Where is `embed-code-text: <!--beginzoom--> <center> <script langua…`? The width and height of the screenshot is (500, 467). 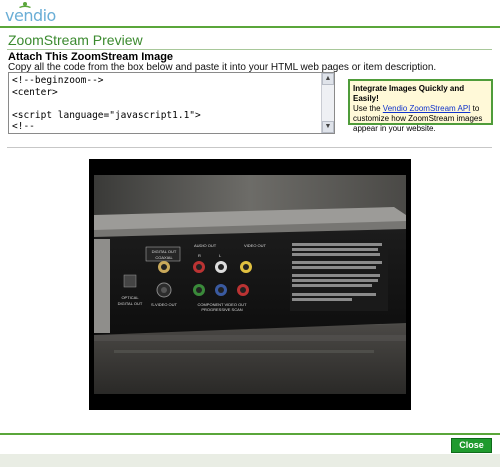
embed-code-text: <!--beginzoom--> <center> <script langua… is located at coordinates (106, 104).